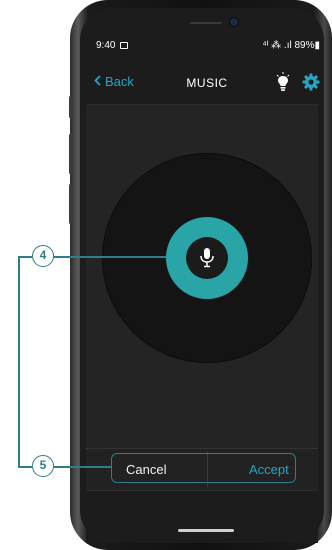 The height and width of the screenshot is (550, 332). Describe the element at coordinates (70, 154) in the screenshot. I see `volume-up-button` at that location.